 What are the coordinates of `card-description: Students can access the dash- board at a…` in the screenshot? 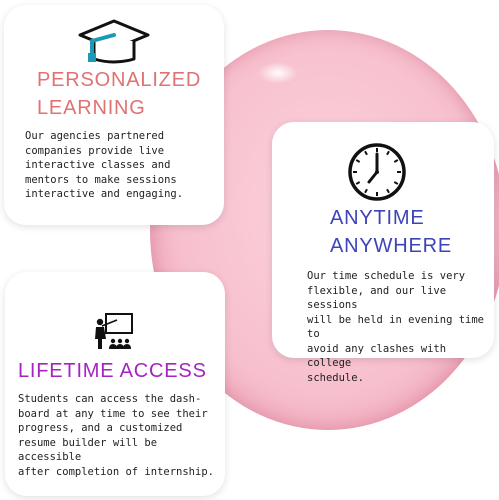 It's located at (121, 435).